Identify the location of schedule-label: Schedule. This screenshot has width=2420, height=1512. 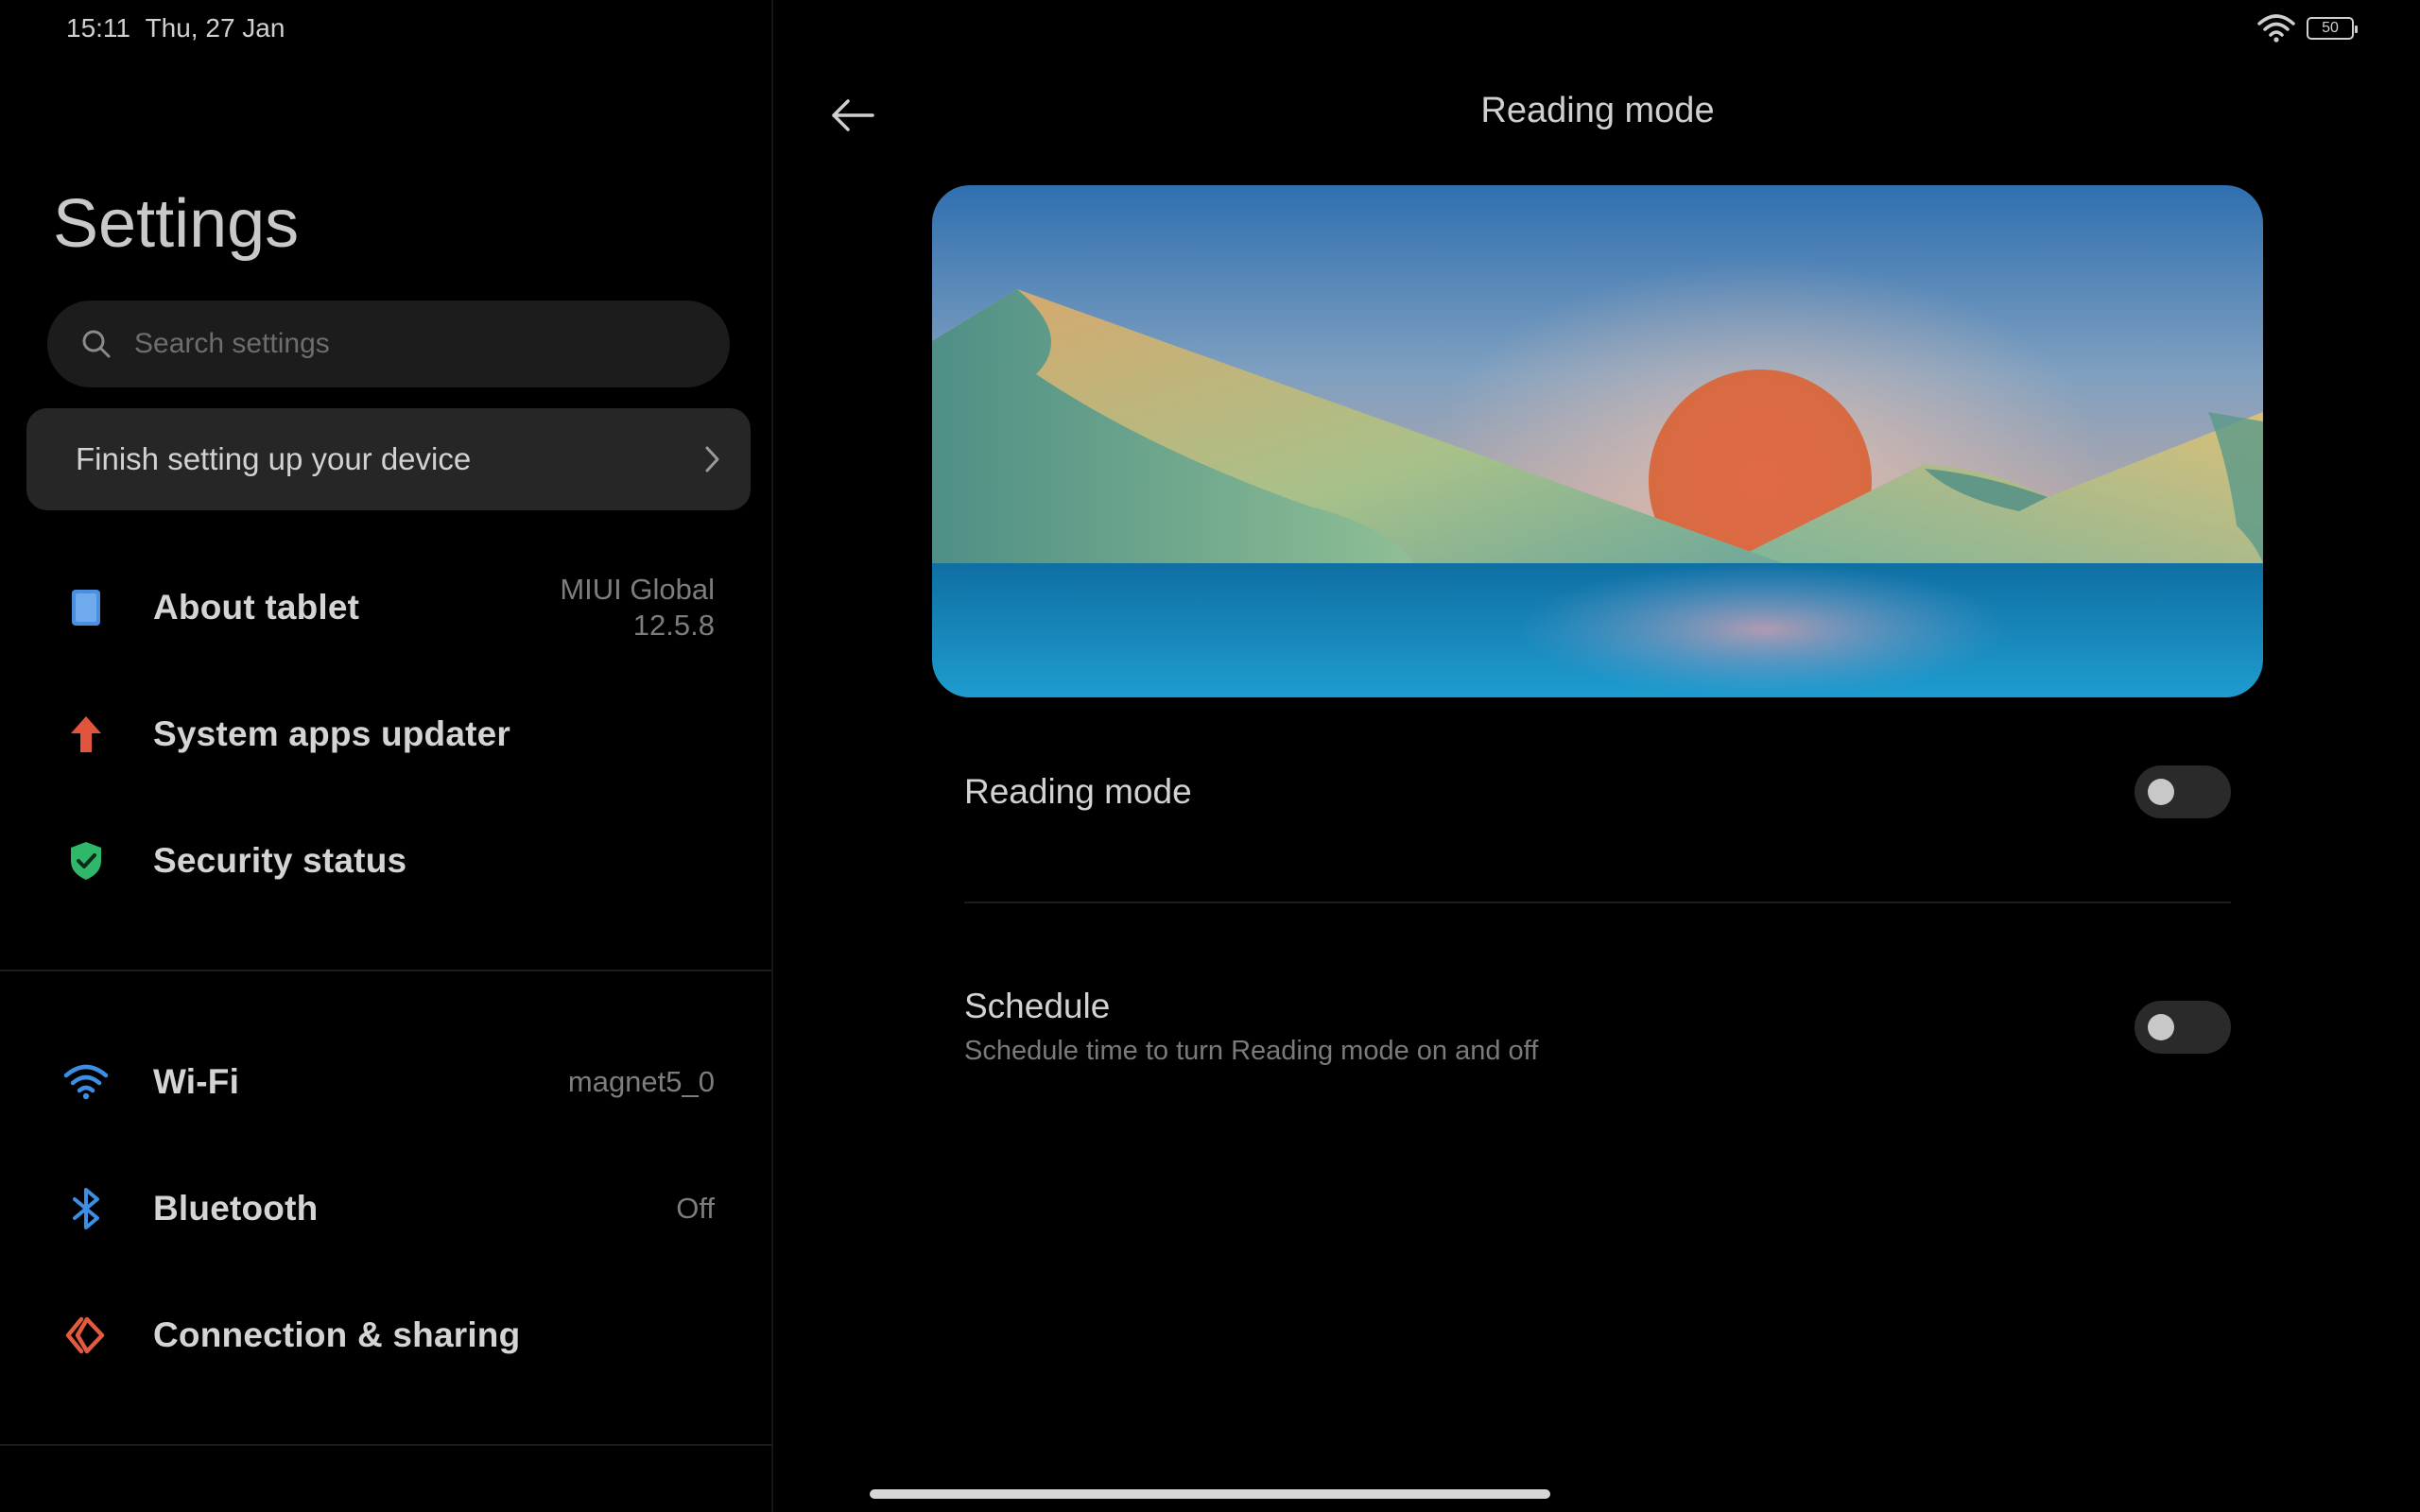
(1037, 1006).